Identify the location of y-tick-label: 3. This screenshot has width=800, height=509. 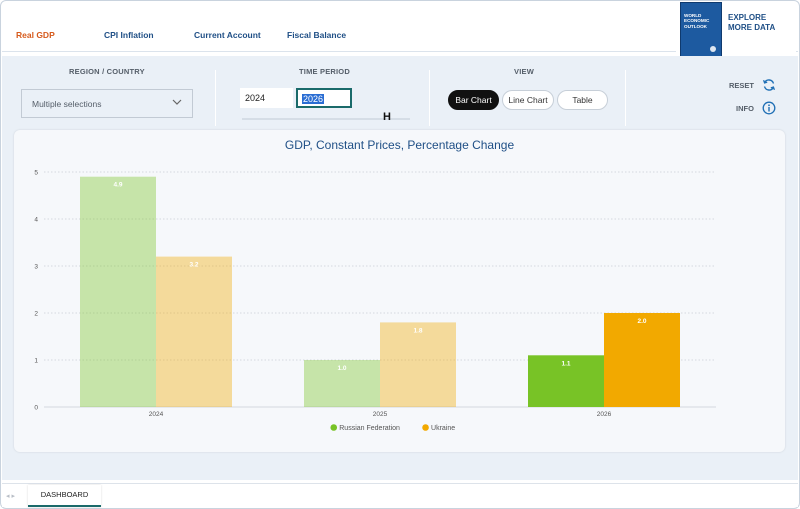
(36, 267).